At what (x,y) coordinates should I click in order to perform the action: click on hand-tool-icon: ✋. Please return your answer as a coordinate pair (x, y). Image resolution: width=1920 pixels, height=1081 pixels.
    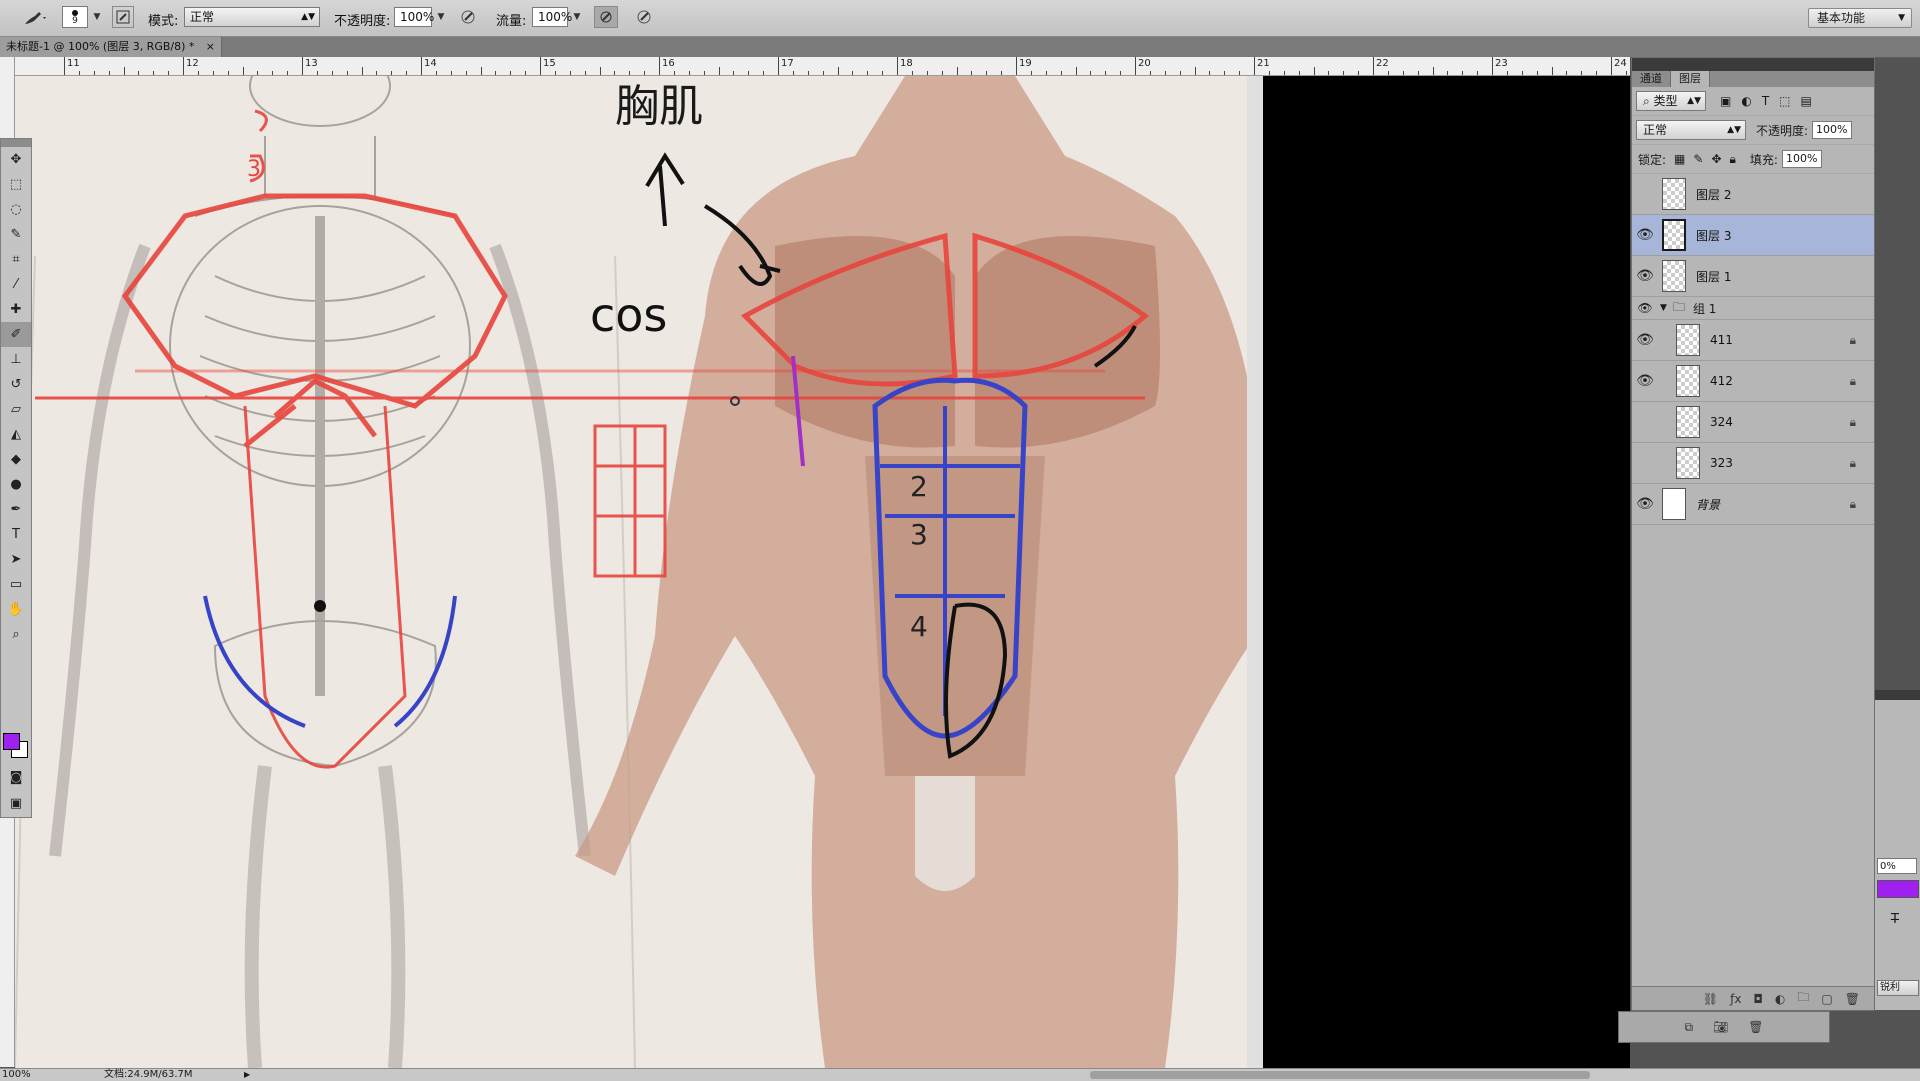
    Looking at the image, I should click on (16, 609).